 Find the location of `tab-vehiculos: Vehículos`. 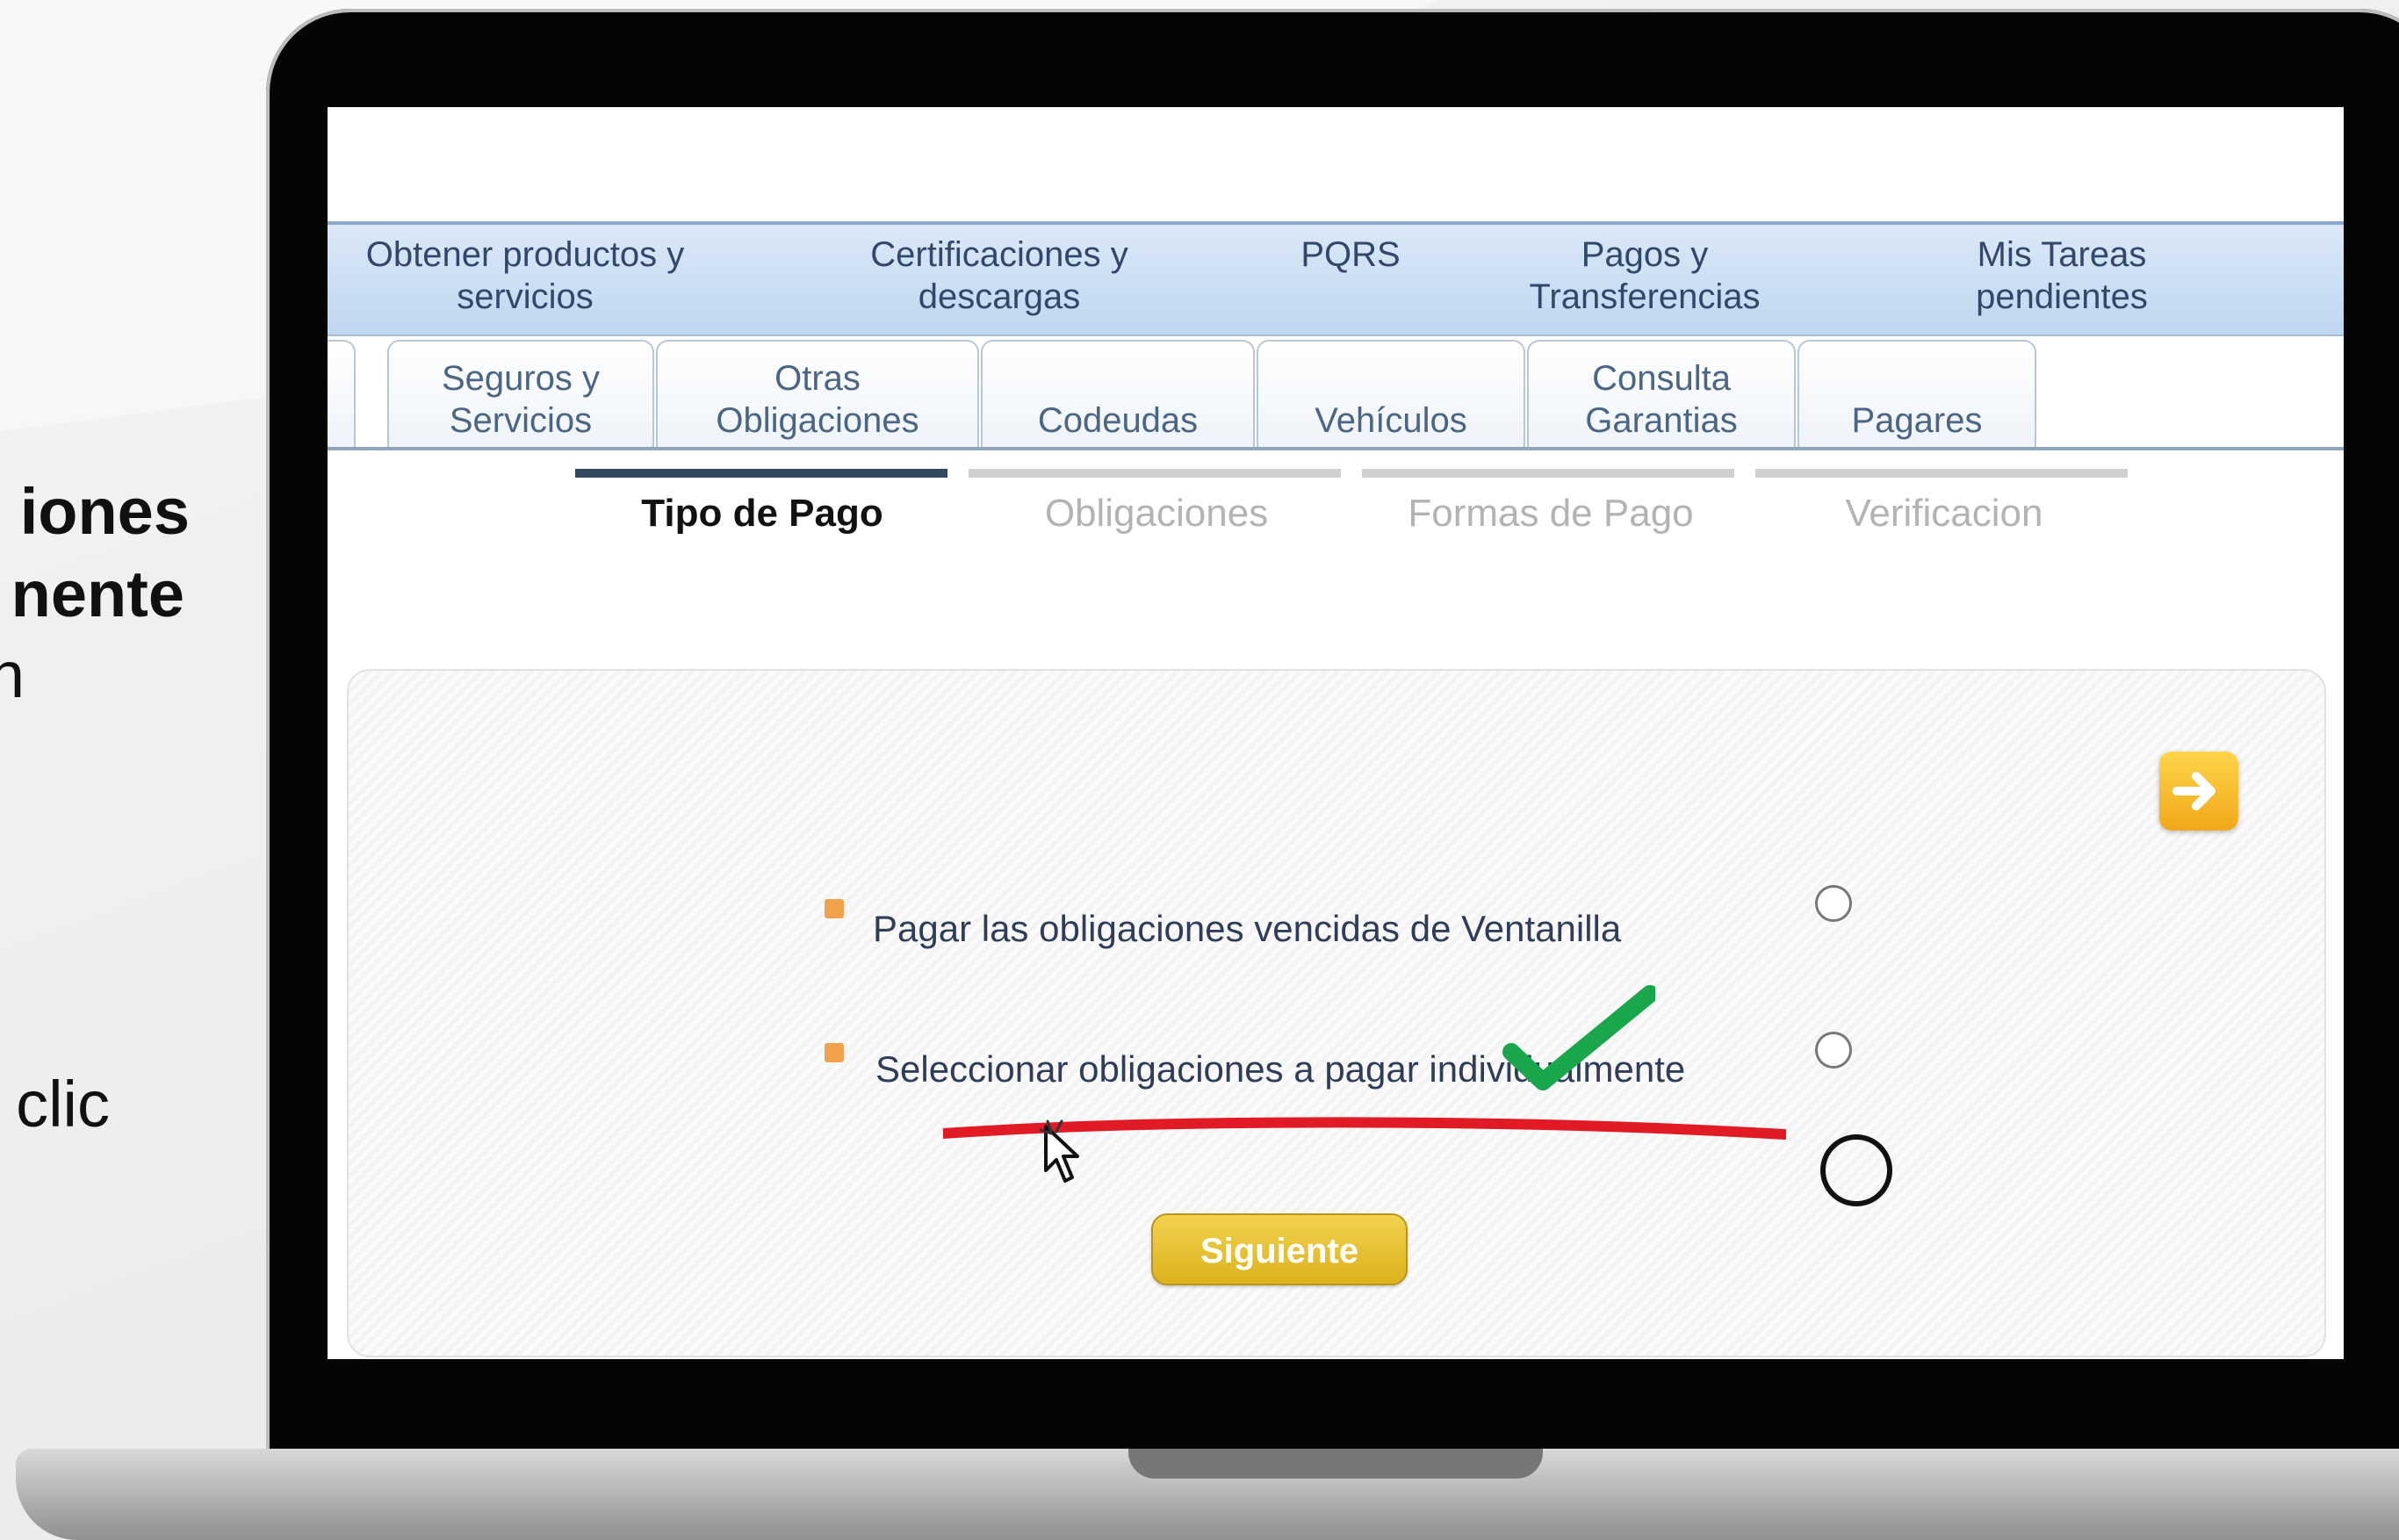

tab-vehiculos: Vehículos is located at coordinates (1391, 395).